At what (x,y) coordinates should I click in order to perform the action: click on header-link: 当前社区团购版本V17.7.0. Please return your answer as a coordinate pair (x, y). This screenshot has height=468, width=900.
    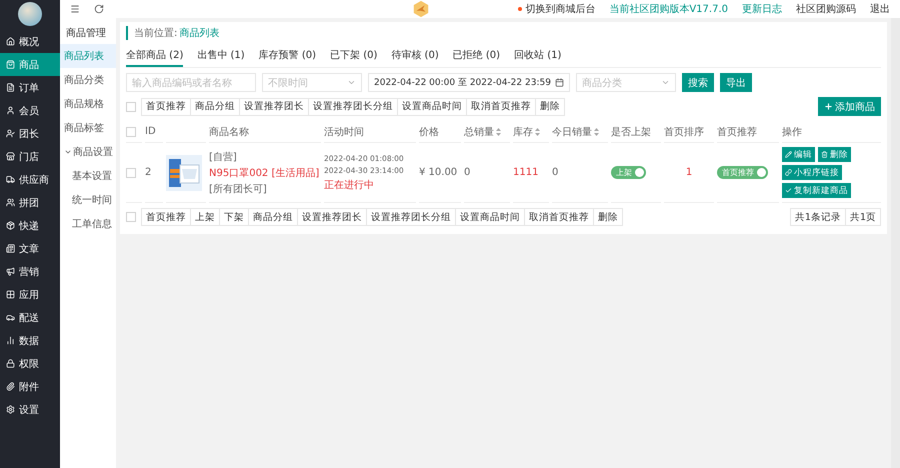
    Looking at the image, I should click on (668, 9).